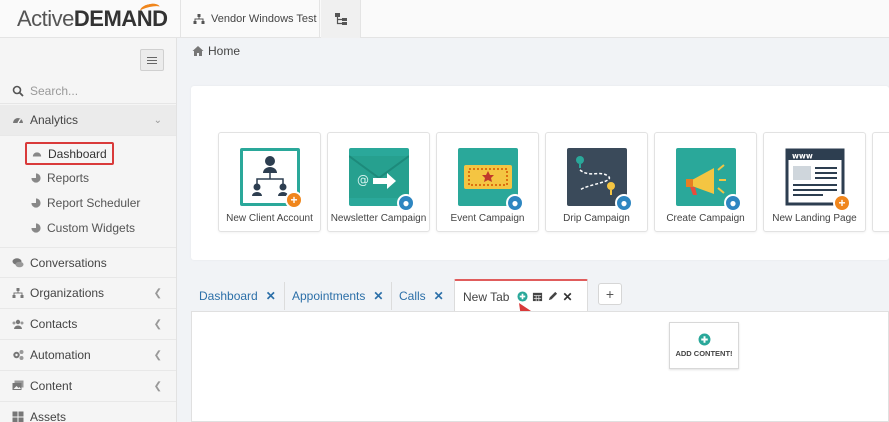  Describe the element at coordinates (88, 19) in the screenshot. I see `brand-logo: Active DEMAND` at that location.